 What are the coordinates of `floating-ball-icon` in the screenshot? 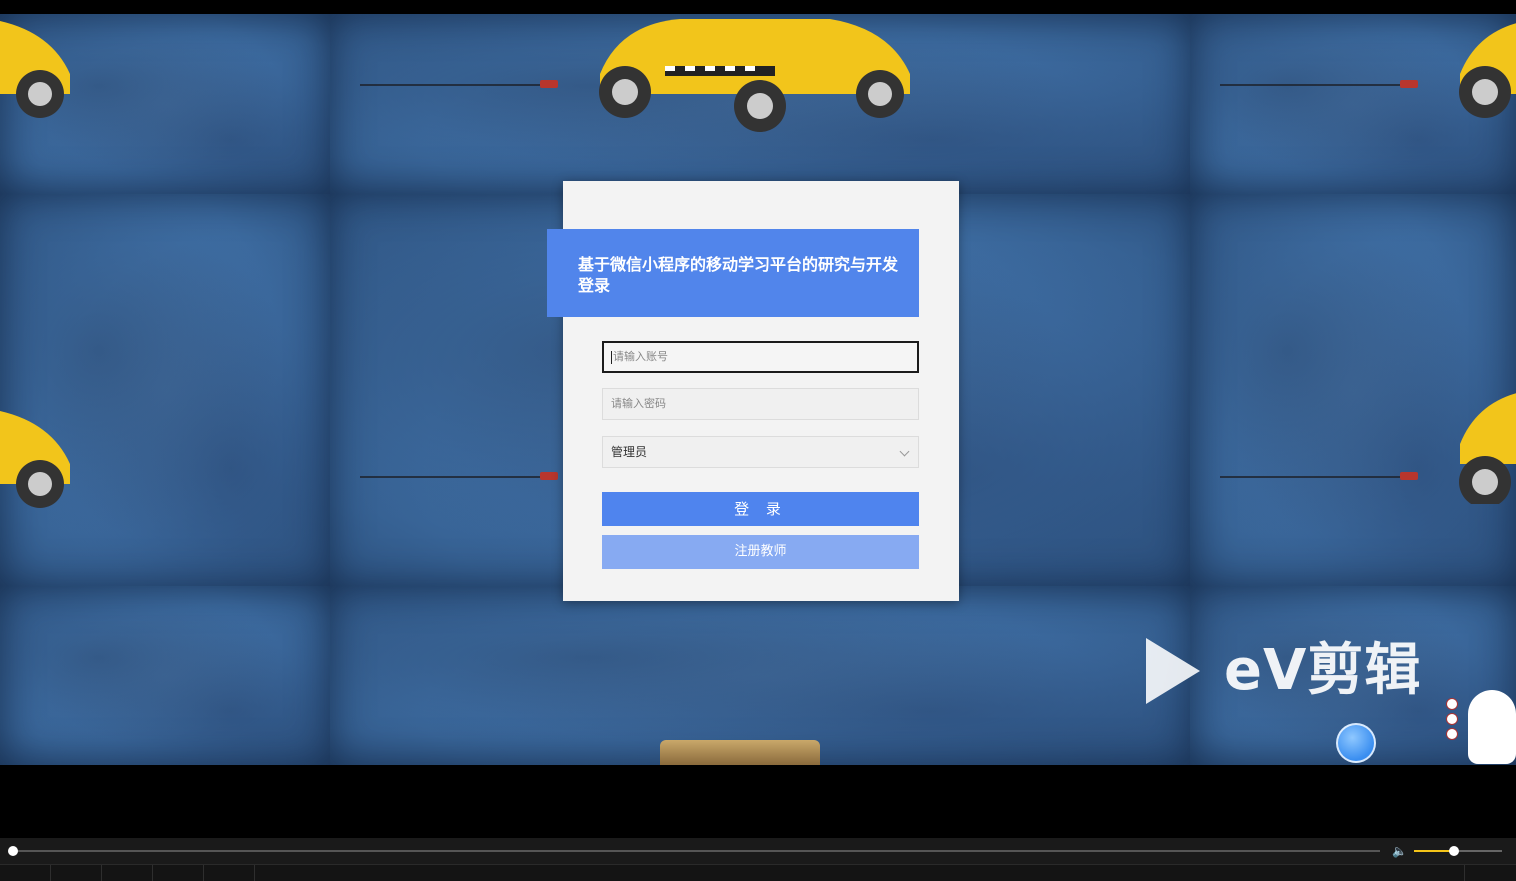 It's located at (1356, 743).